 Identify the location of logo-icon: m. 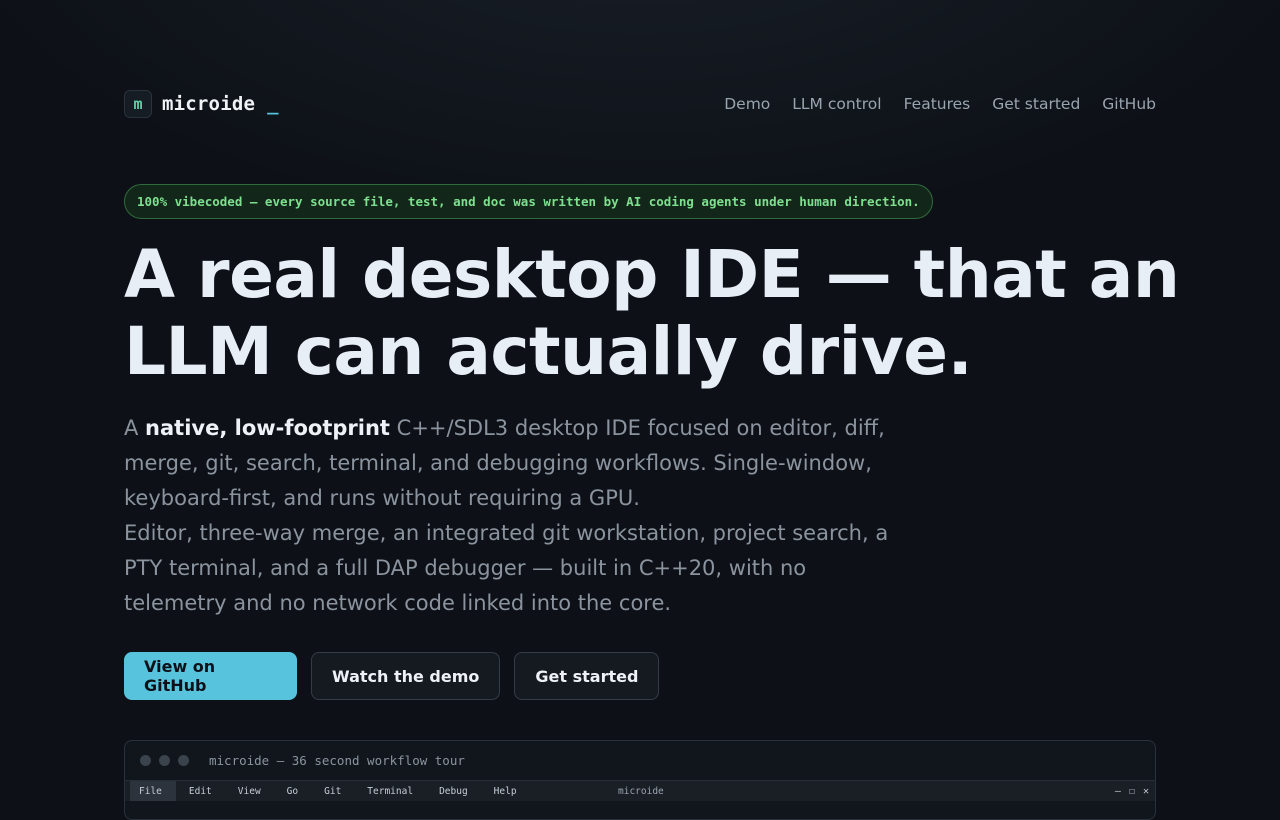
(138, 104).